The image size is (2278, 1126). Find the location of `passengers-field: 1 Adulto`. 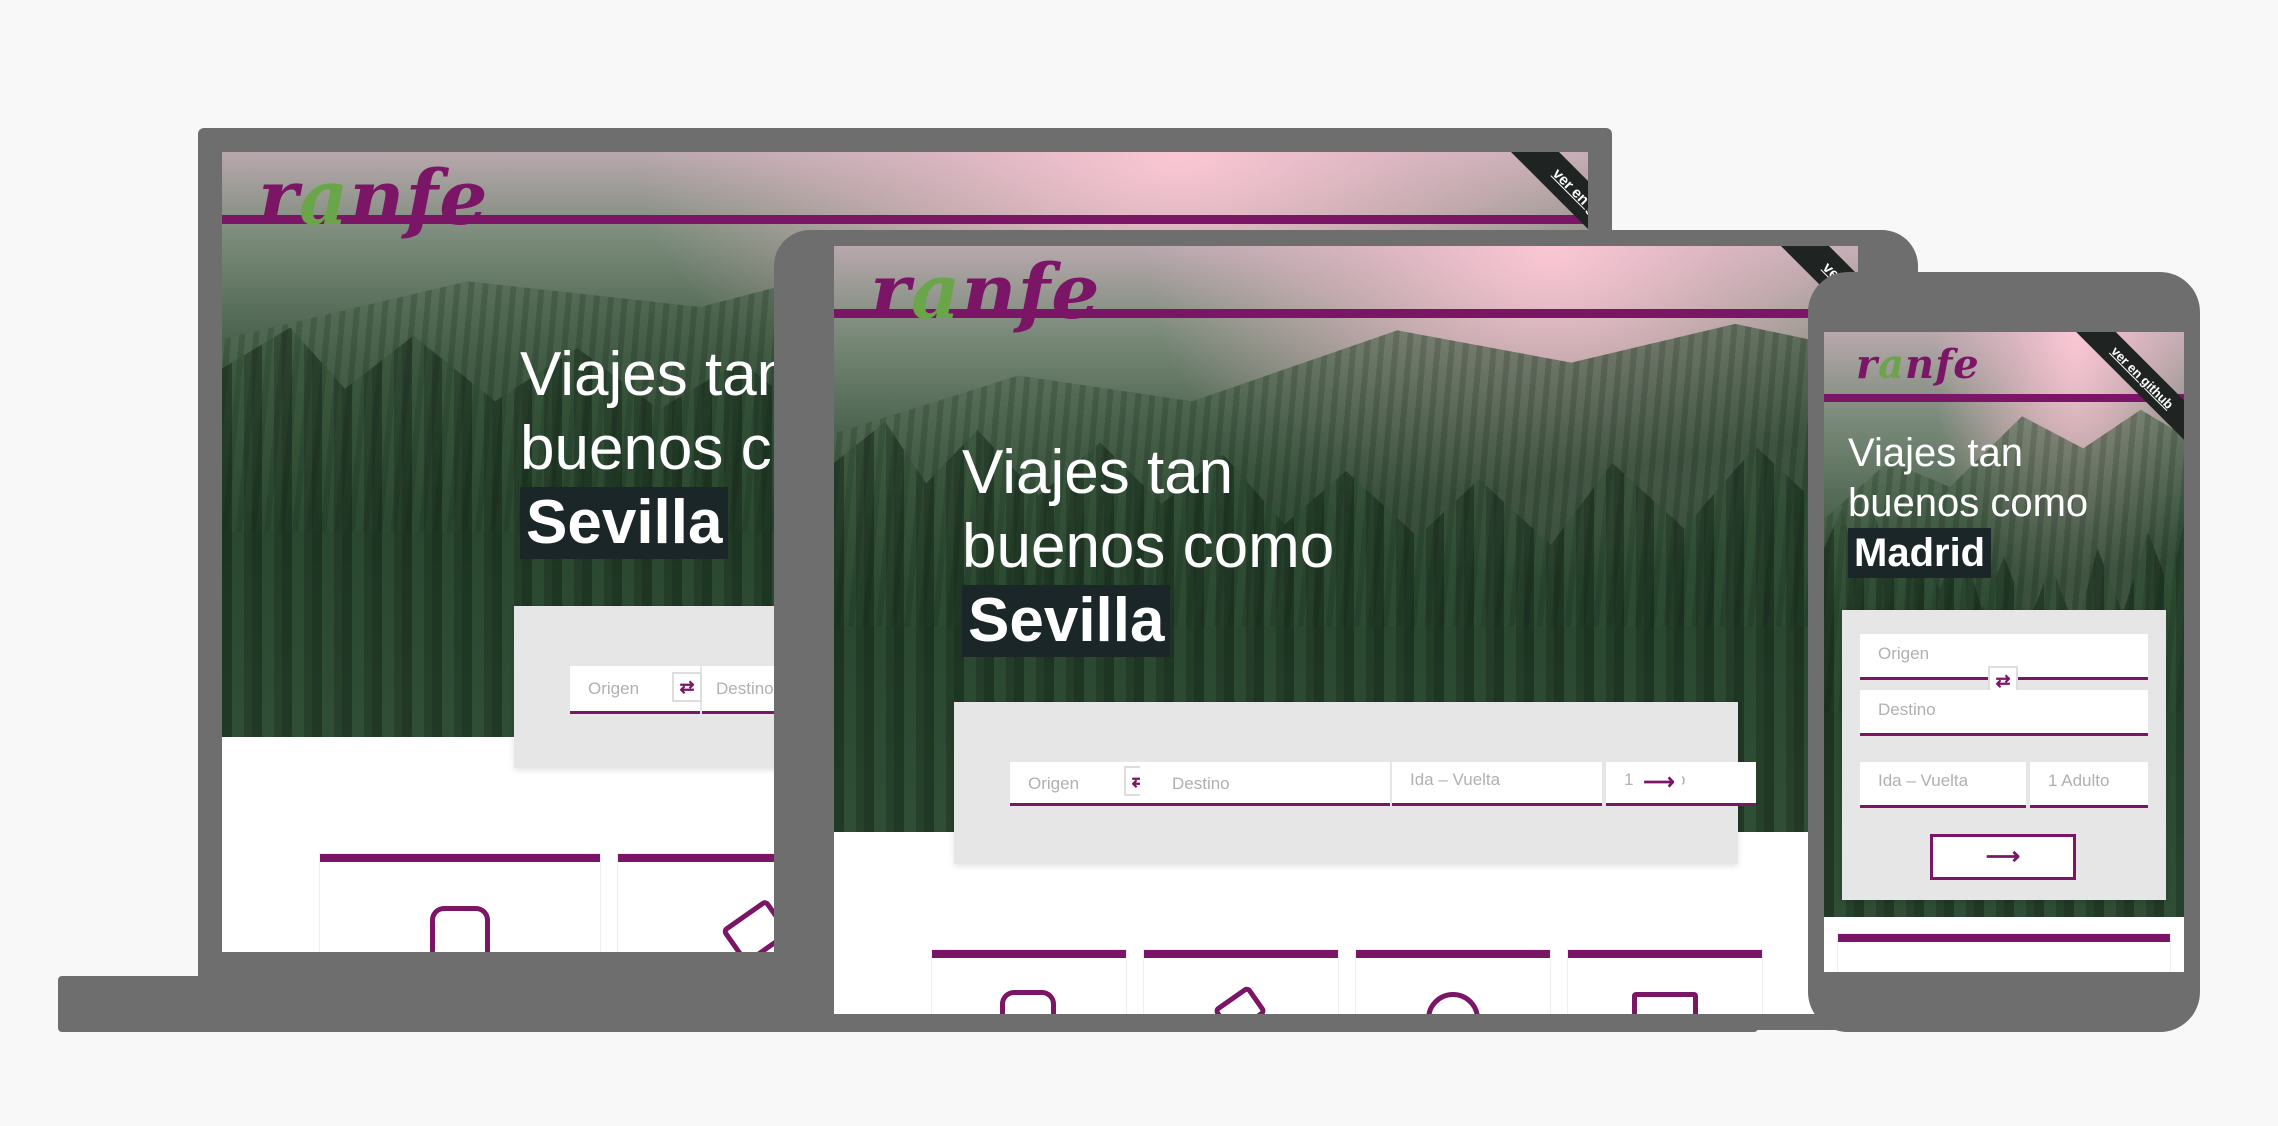

passengers-field: 1 Adulto is located at coordinates (2089, 785).